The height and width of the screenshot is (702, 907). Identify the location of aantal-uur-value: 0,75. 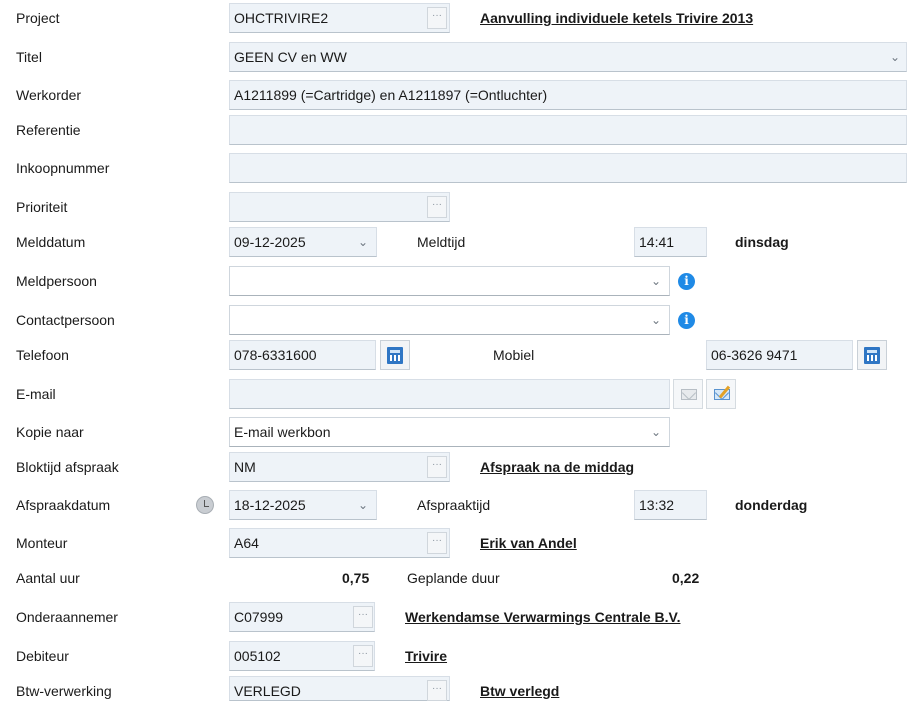
(356, 578).